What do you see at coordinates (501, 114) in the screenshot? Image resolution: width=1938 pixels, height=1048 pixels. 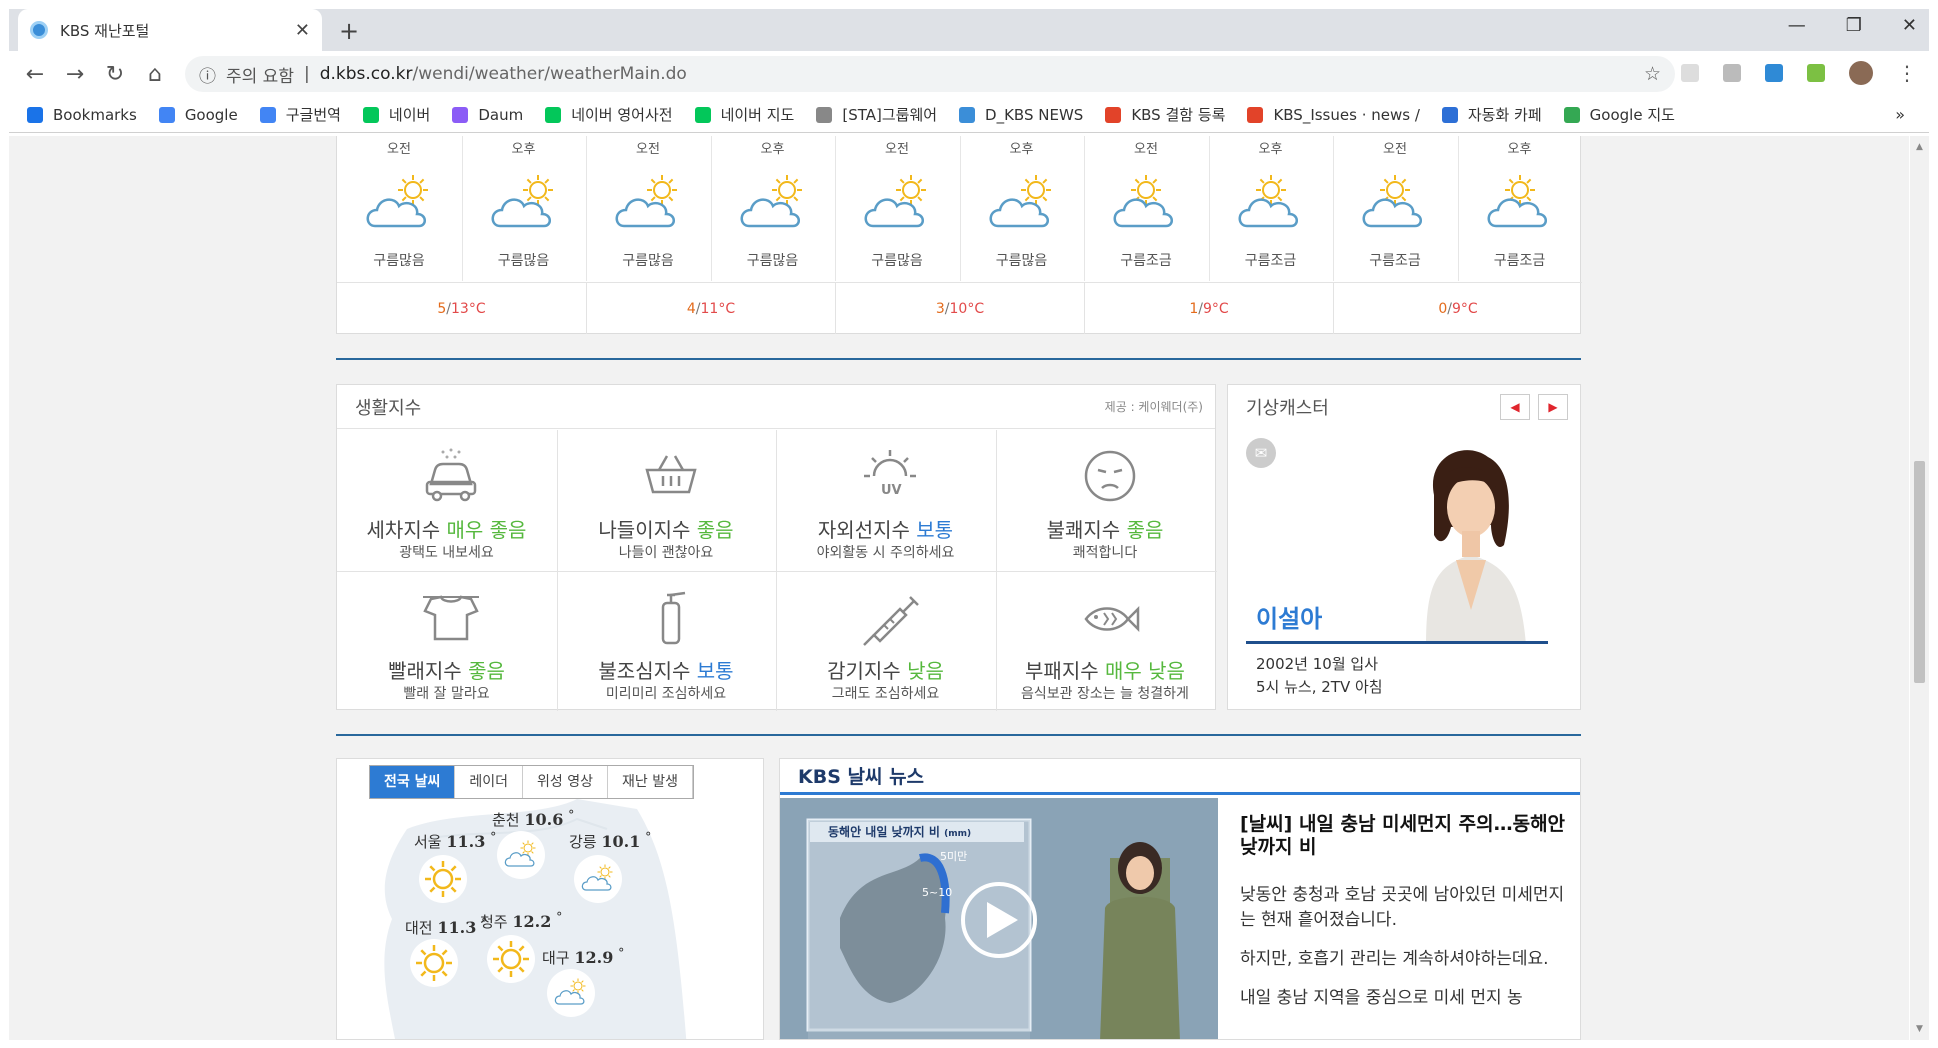 I see `bookmark-label: Daum` at bounding box center [501, 114].